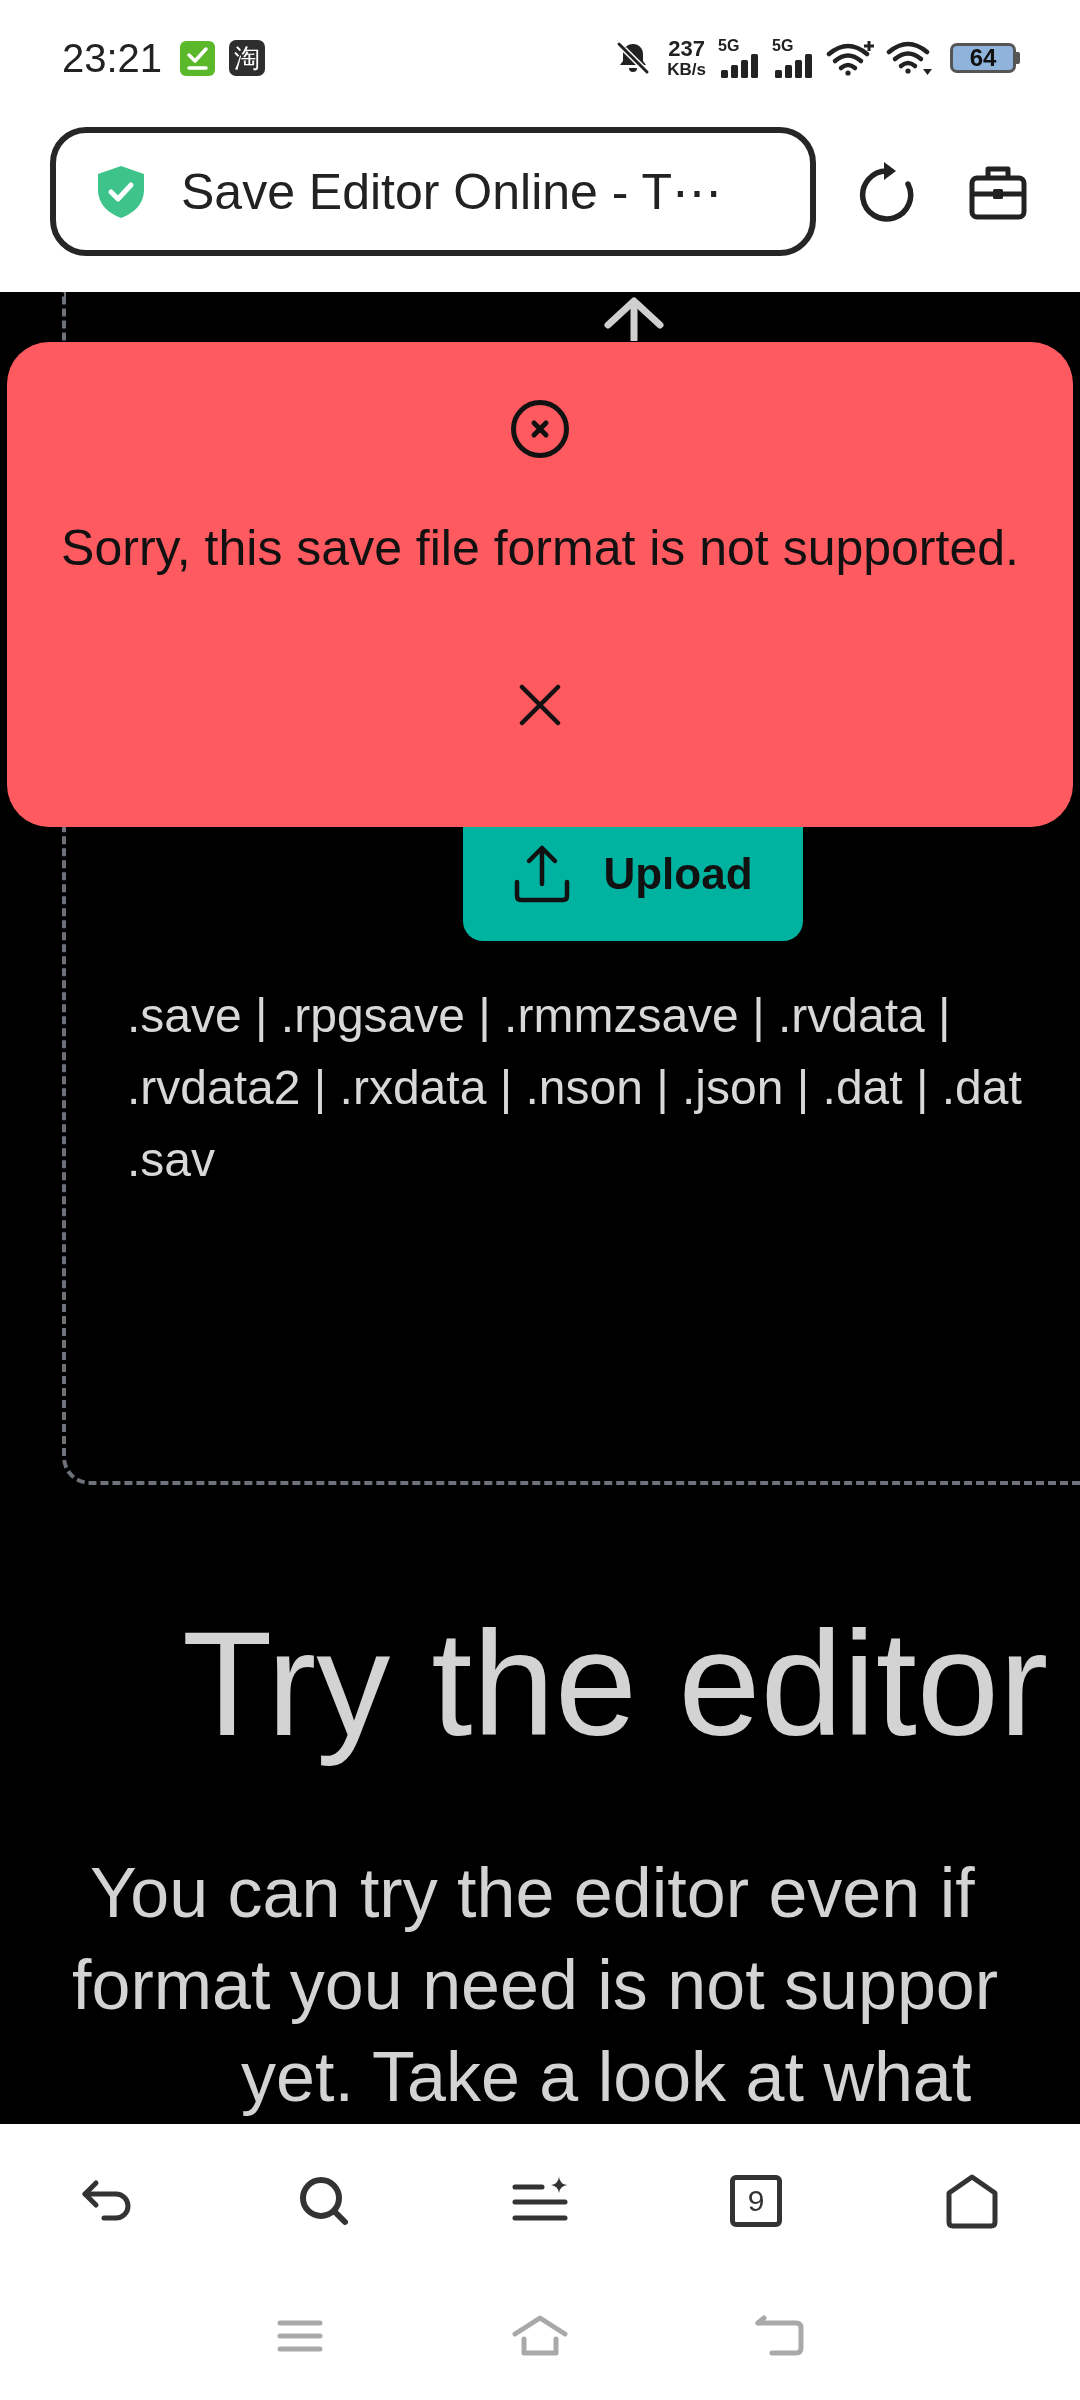 This screenshot has width=1080, height=2400. What do you see at coordinates (972, 2201) in the screenshot?
I see `home-icon` at bounding box center [972, 2201].